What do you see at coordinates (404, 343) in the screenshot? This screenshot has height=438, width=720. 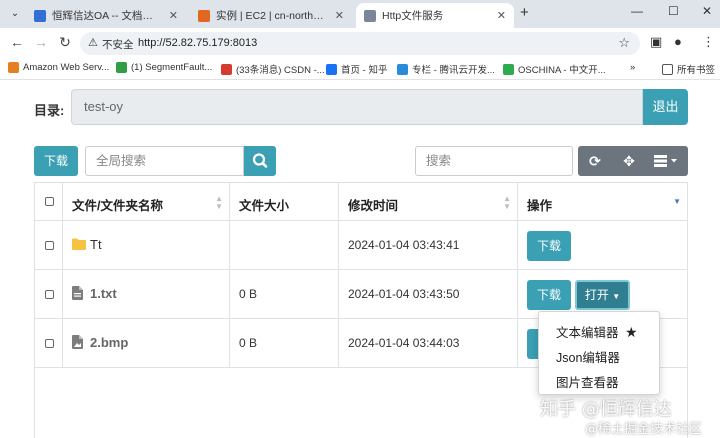 I see `modified-time: 2024-01-04 03:44:03` at bounding box center [404, 343].